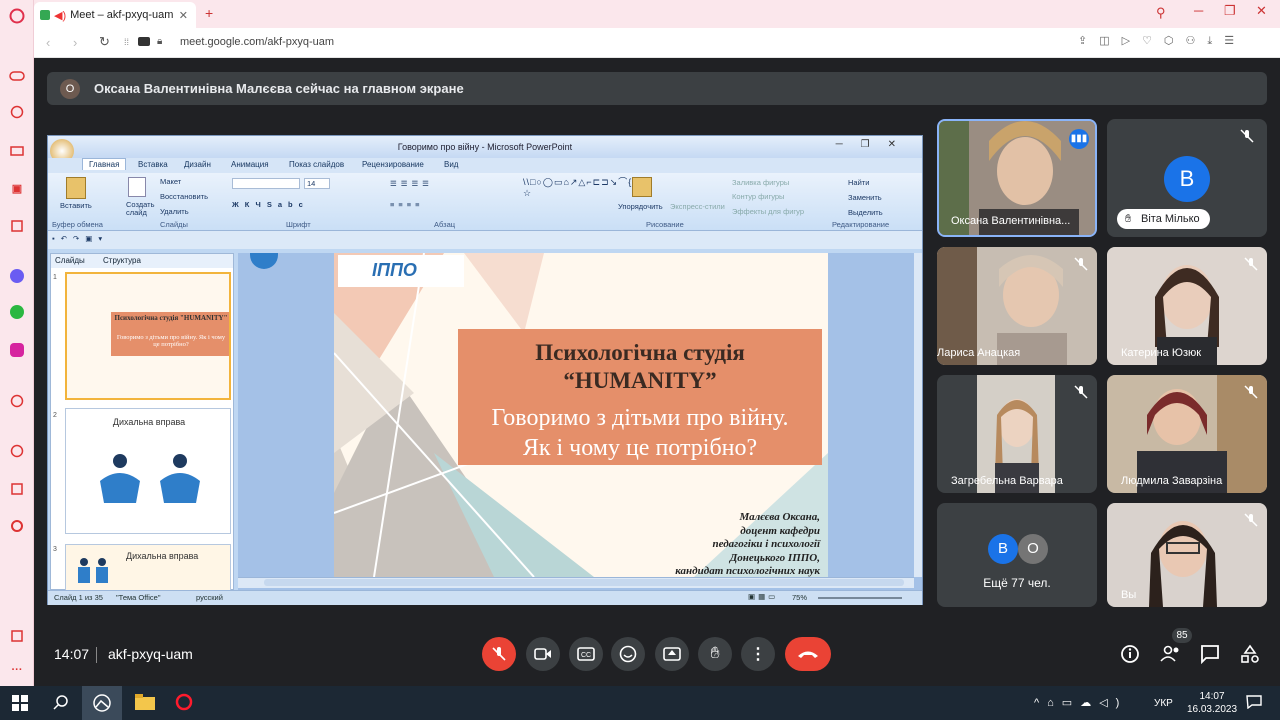 The width and height of the screenshot is (1280, 720). Describe the element at coordinates (144, 41) in the screenshot. I see `camera-indicator-icon` at that location.